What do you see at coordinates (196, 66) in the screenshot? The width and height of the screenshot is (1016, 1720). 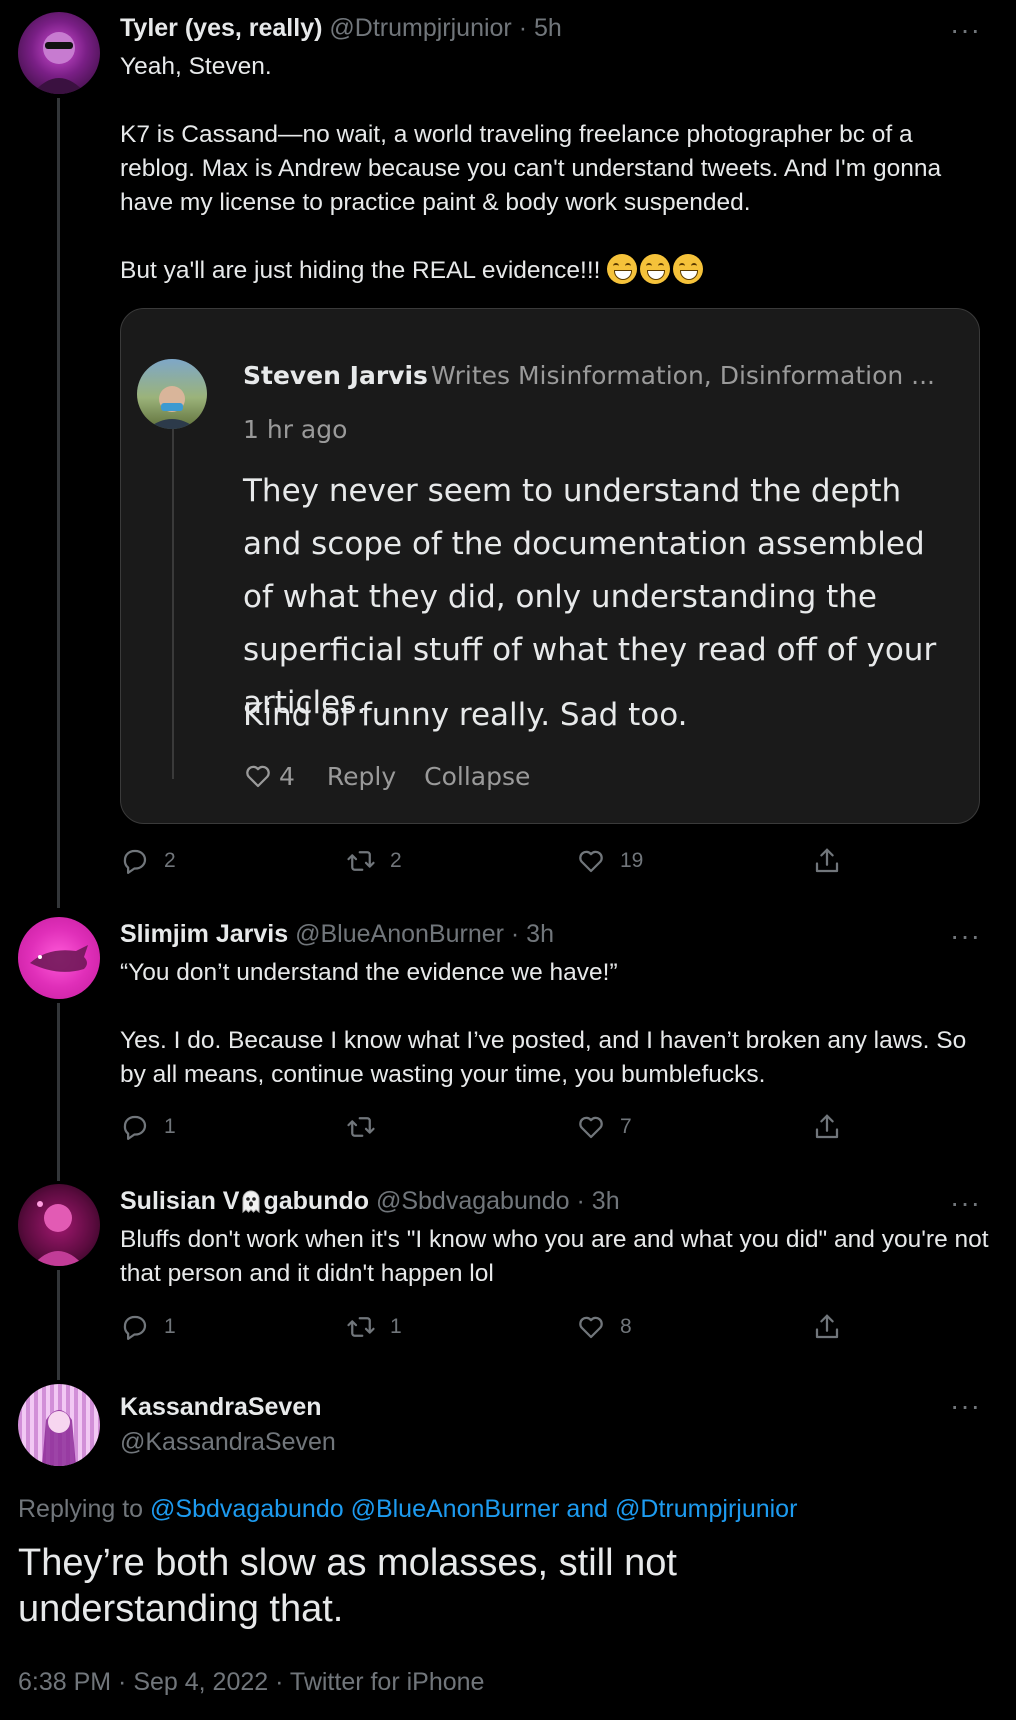 I see `tweet-paragraph: Yeah, Steven.` at bounding box center [196, 66].